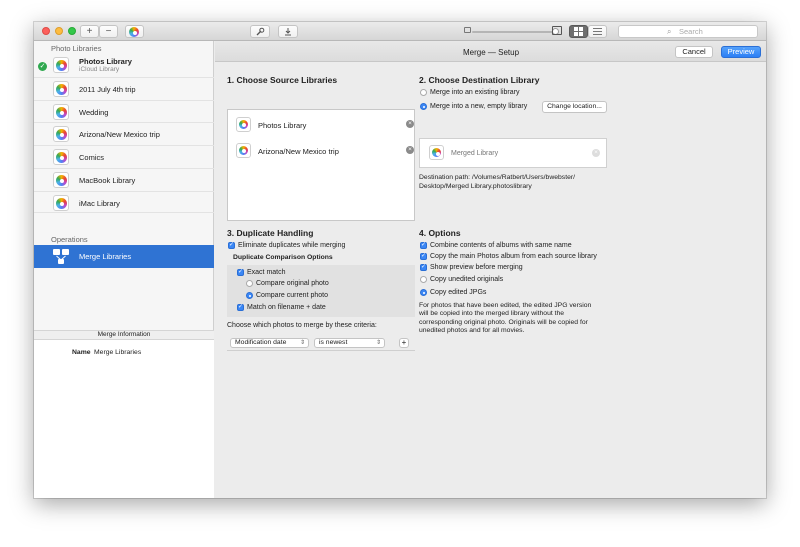  What do you see at coordinates (46, 31) in the screenshot?
I see `close-window-button` at bounding box center [46, 31].